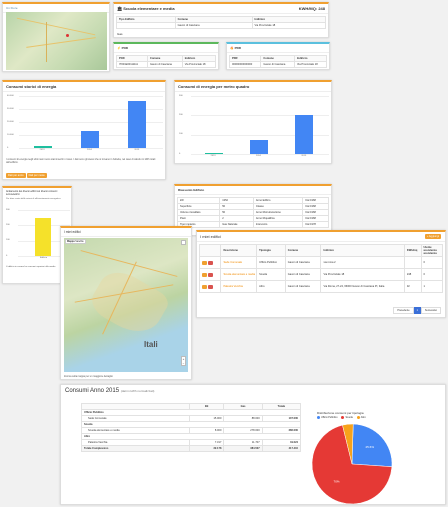 The image size is (448, 507). I want to click on map-top-canvas, so click(56, 41).